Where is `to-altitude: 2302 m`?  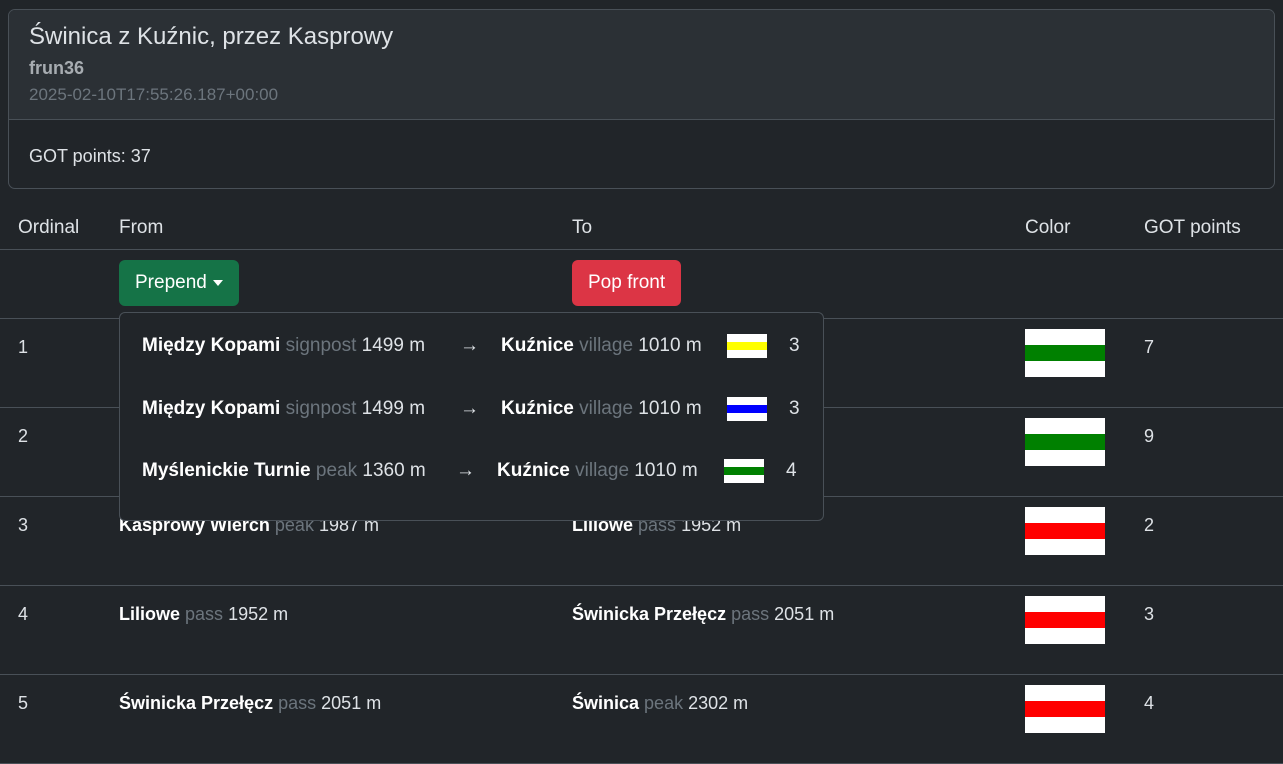 to-altitude: 2302 m is located at coordinates (718, 703).